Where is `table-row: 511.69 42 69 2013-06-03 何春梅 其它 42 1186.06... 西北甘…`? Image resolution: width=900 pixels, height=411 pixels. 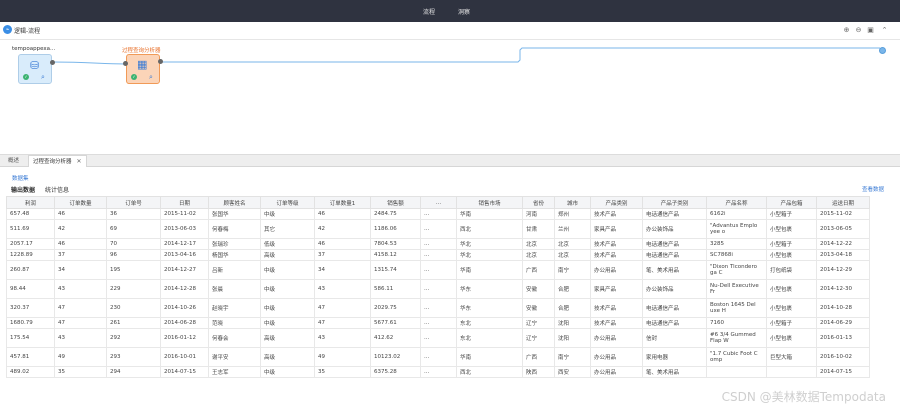
table-row: 511.69 42 69 2013-06-03 何春梅 其它 42 1186.06... 西北甘… is located at coordinates (438, 229).